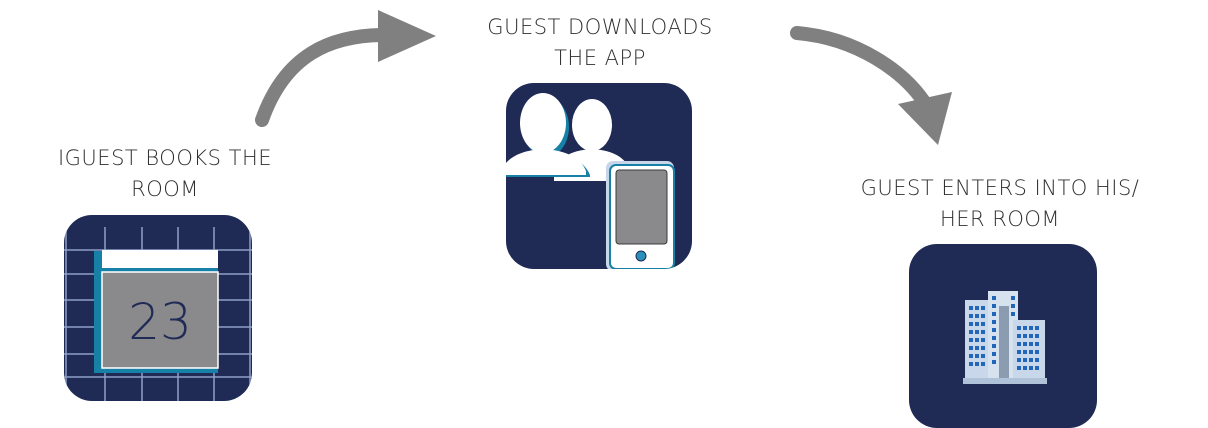 Image resolution: width=1208 pixels, height=428 pixels. Describe the element at coordinates (600, 27) in the screenshot. I see `step-2-label-line-1: GUEST DOWNLOADS` at that location.